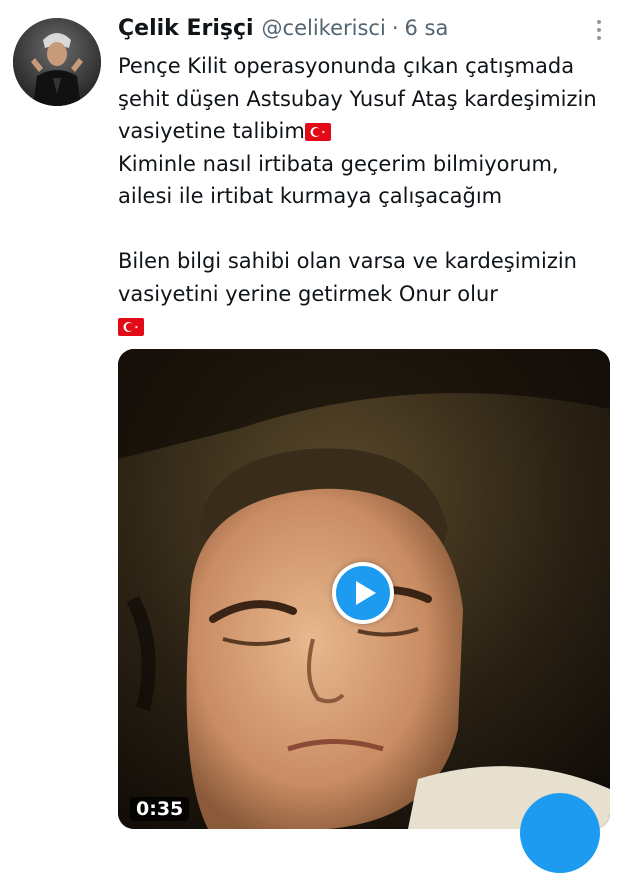 The height and width of the screenshot is (873, 640). What do you see at coordinates (160, 809) in the screenshot?
I see `video-duration: 0:35` at bounding box center [160, 809].